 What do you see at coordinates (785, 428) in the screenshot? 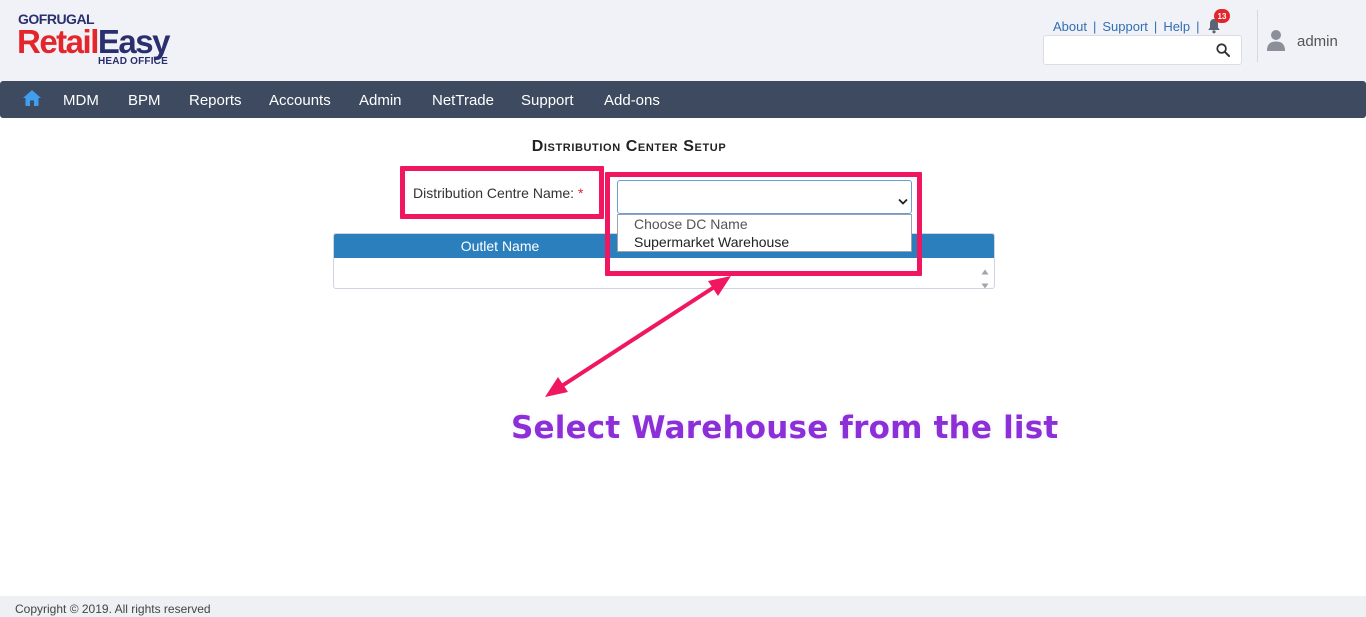
I see `annotation-instruction: Select Warehouse from the list` at bounding box center [785, 428].